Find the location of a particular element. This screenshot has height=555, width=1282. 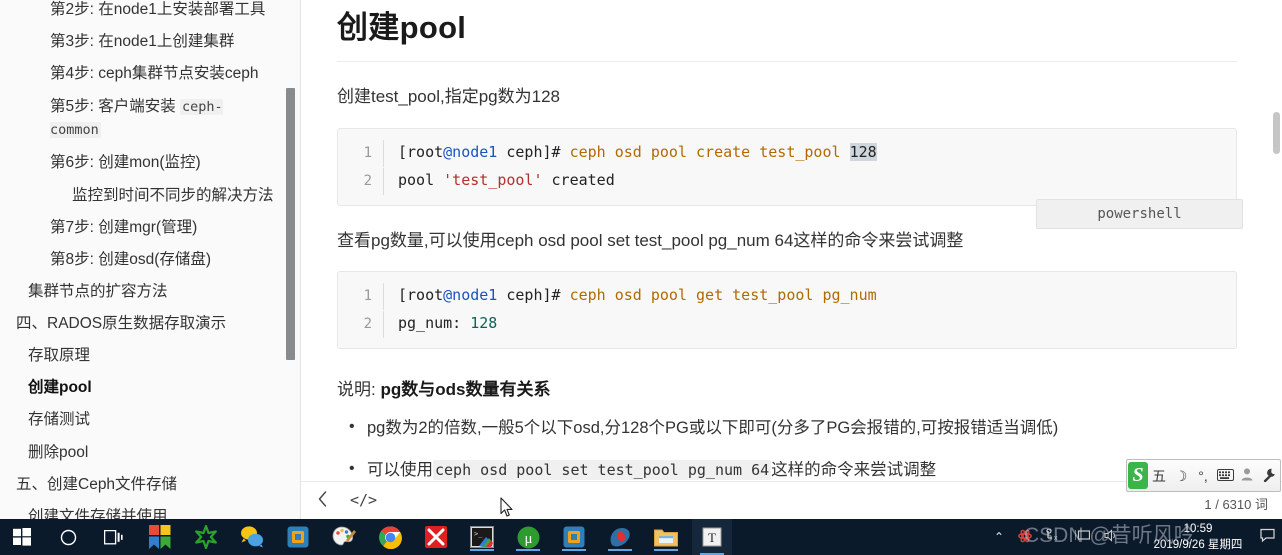

code-token-selected-number: 128 is located at coordinates (863, 151).